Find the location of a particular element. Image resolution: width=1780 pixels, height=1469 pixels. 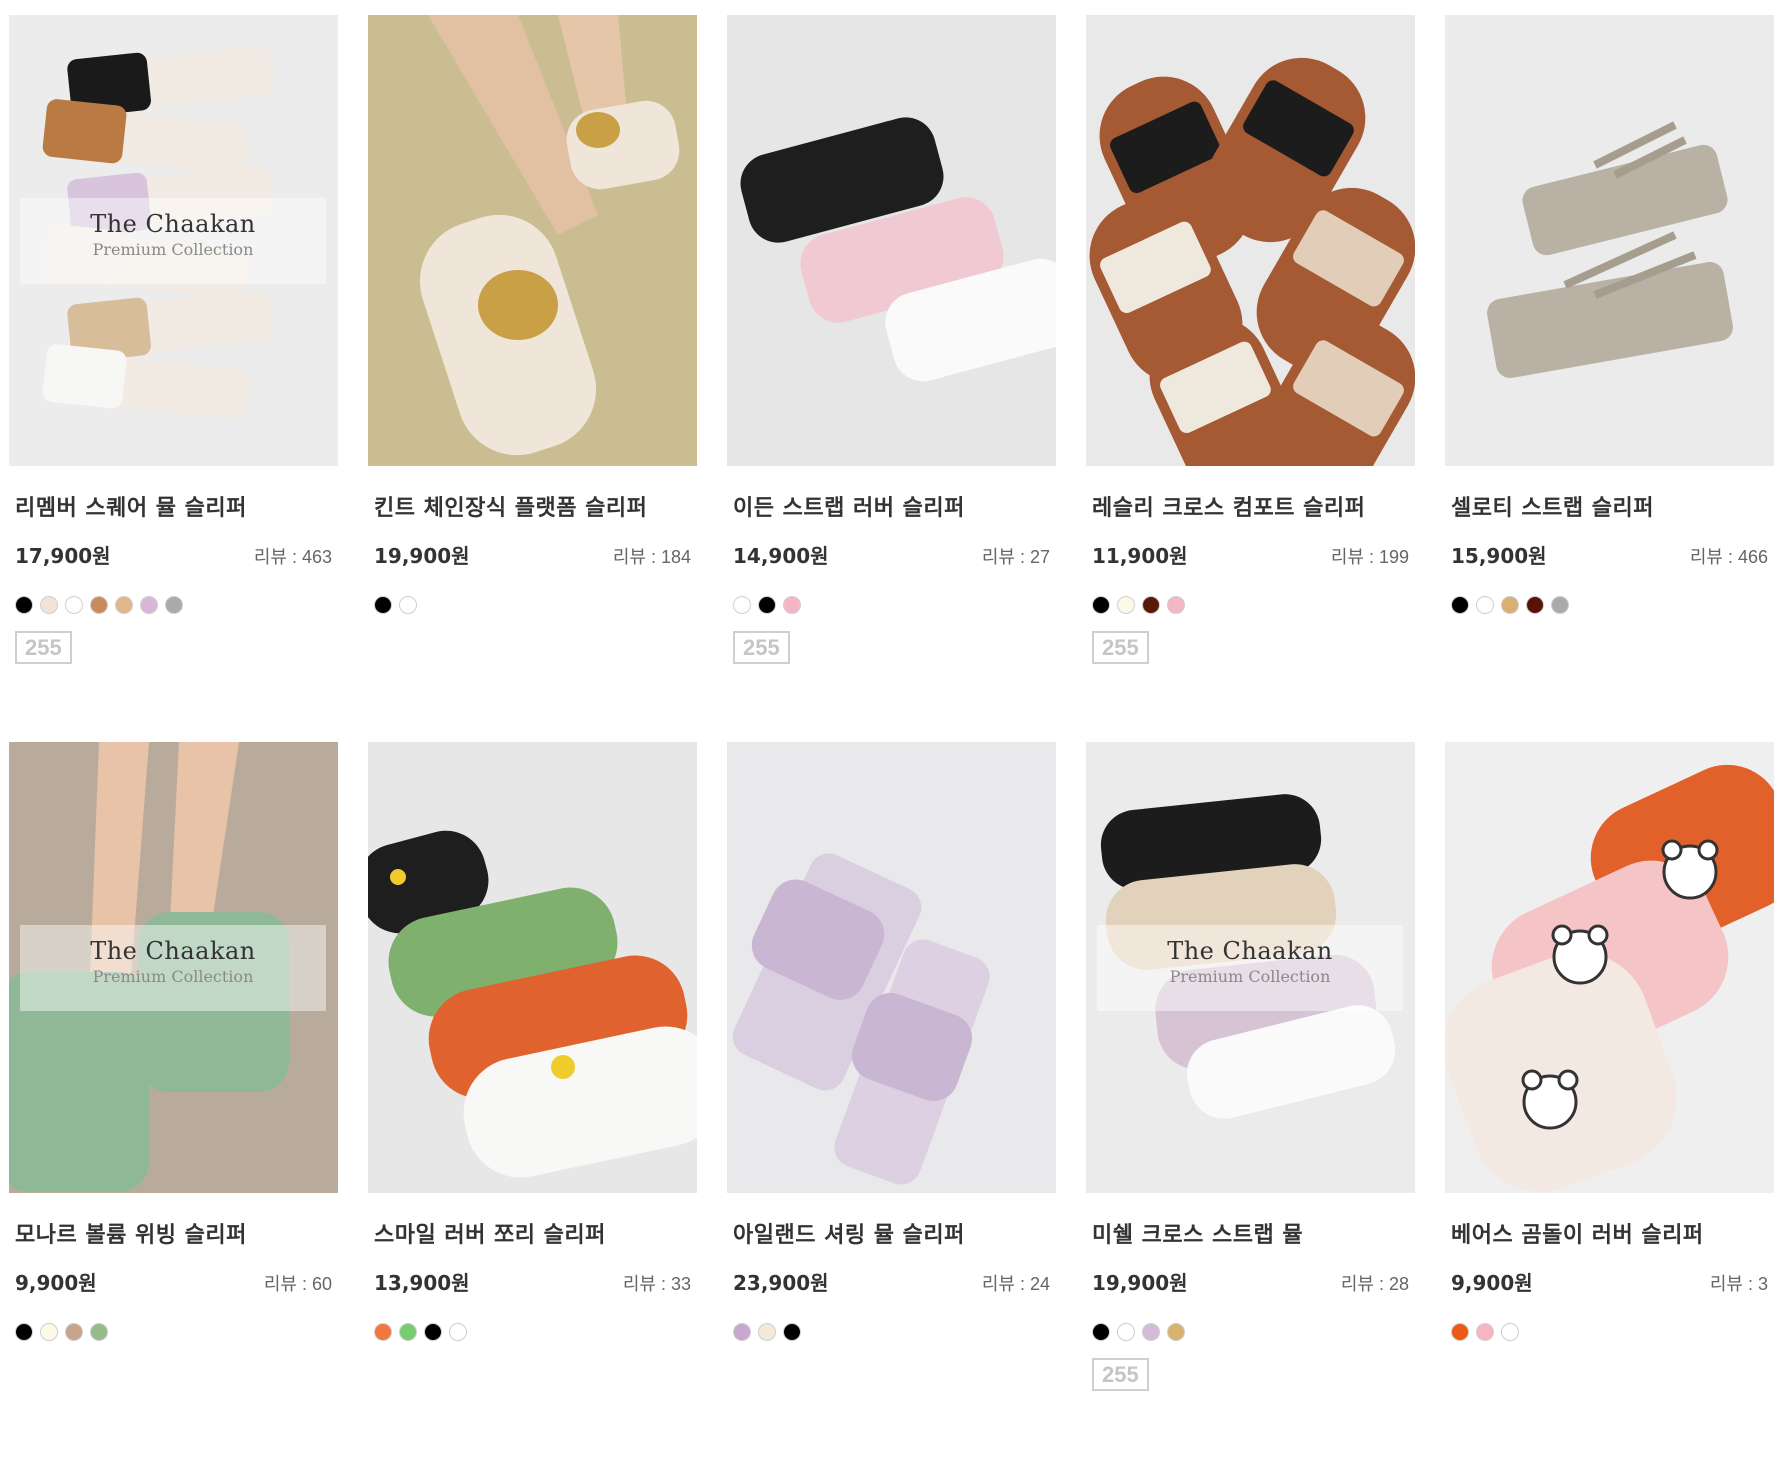

product-name: 리멤버 스퀘어 뮬 슬리퍼 is located at coordinates (176, 506).